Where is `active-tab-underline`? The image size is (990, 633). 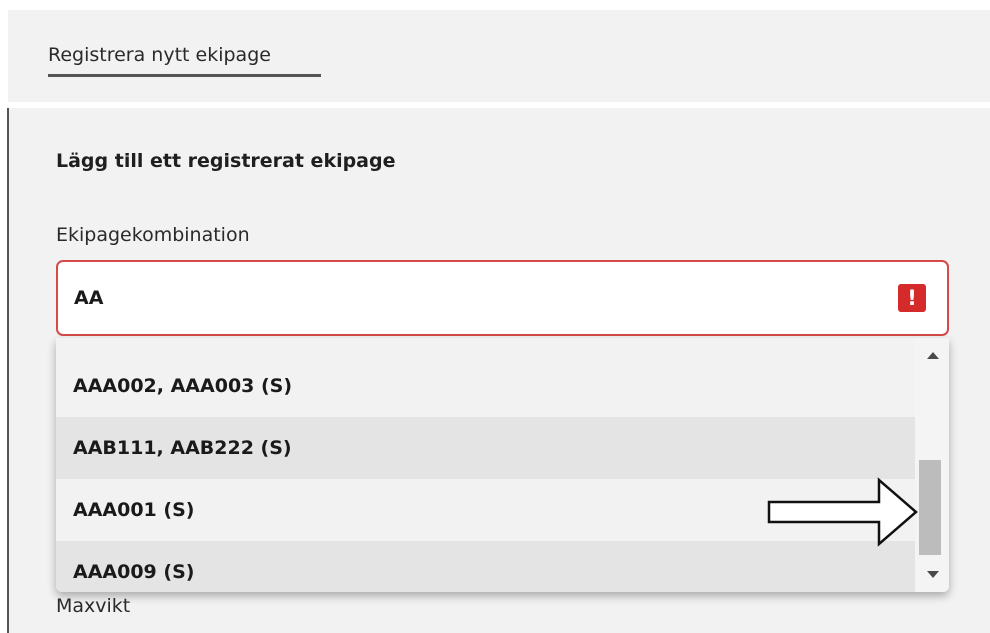
active-tab-underline is located at coordinates (184, 75).